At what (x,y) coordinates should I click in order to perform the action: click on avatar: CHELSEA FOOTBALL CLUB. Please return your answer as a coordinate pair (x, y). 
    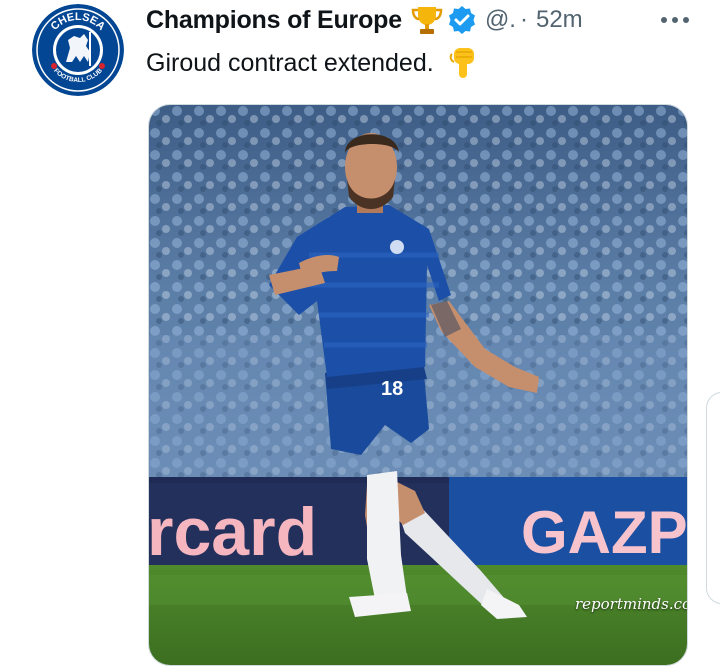
    Looking at the image, I should click on (78, 50).